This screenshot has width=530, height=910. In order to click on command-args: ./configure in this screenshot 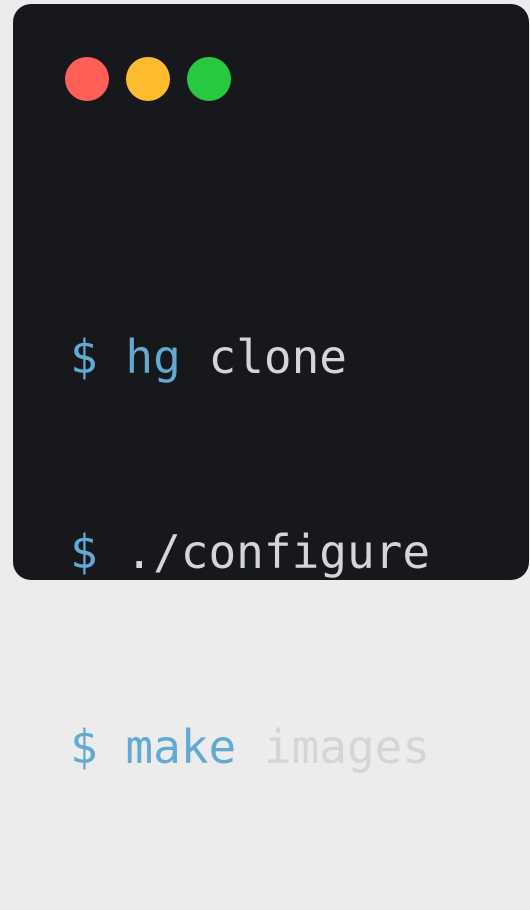, I will do `click(278, 552)`.